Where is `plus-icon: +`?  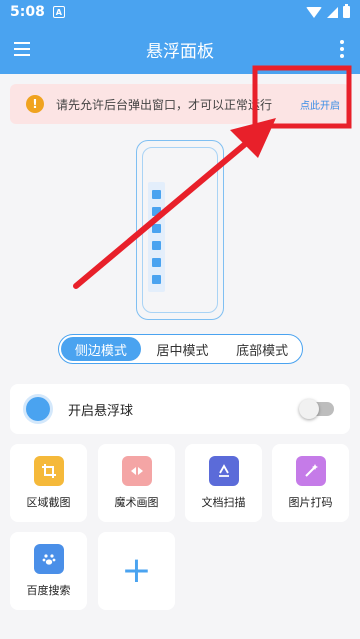 plus-icon: + is located at coordinates (136, 570).